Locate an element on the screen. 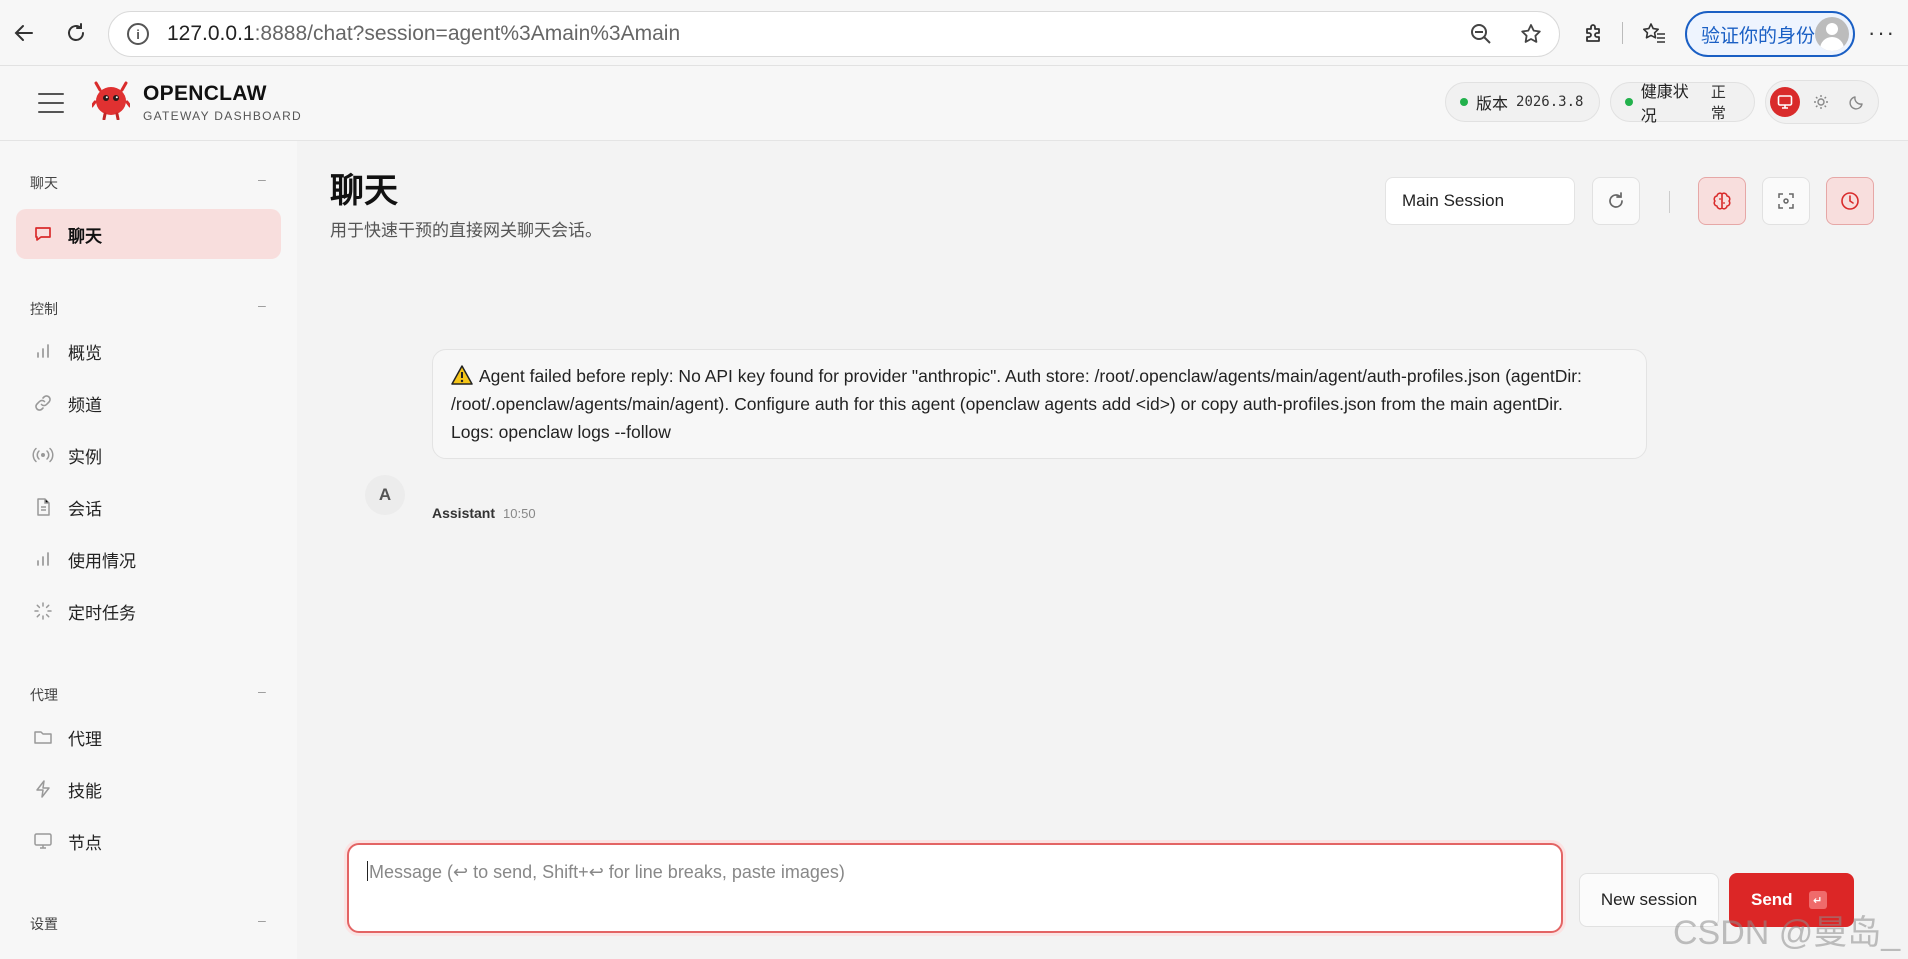  sidebar-item-sessions: 会话 is located at coordinates (148, 507).